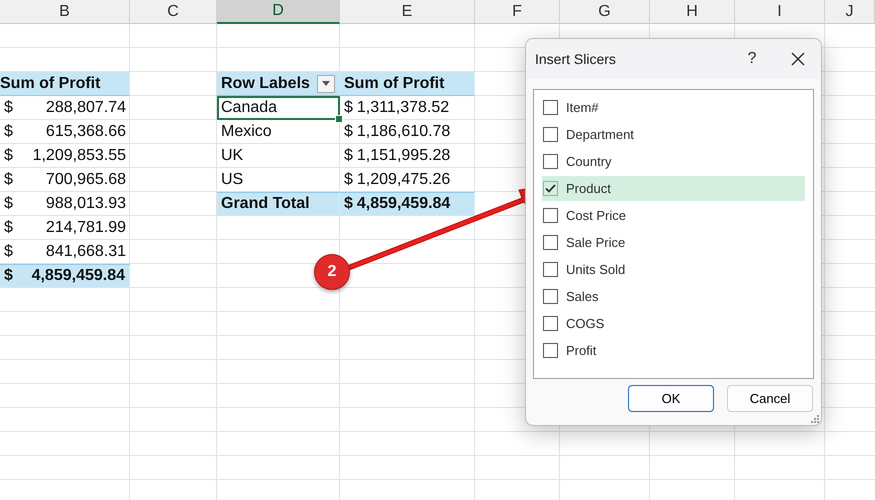  What do you see at coordinates (600, 134) in the screenshot?
I see `field-label: Department` at bounding box center [600, 134].